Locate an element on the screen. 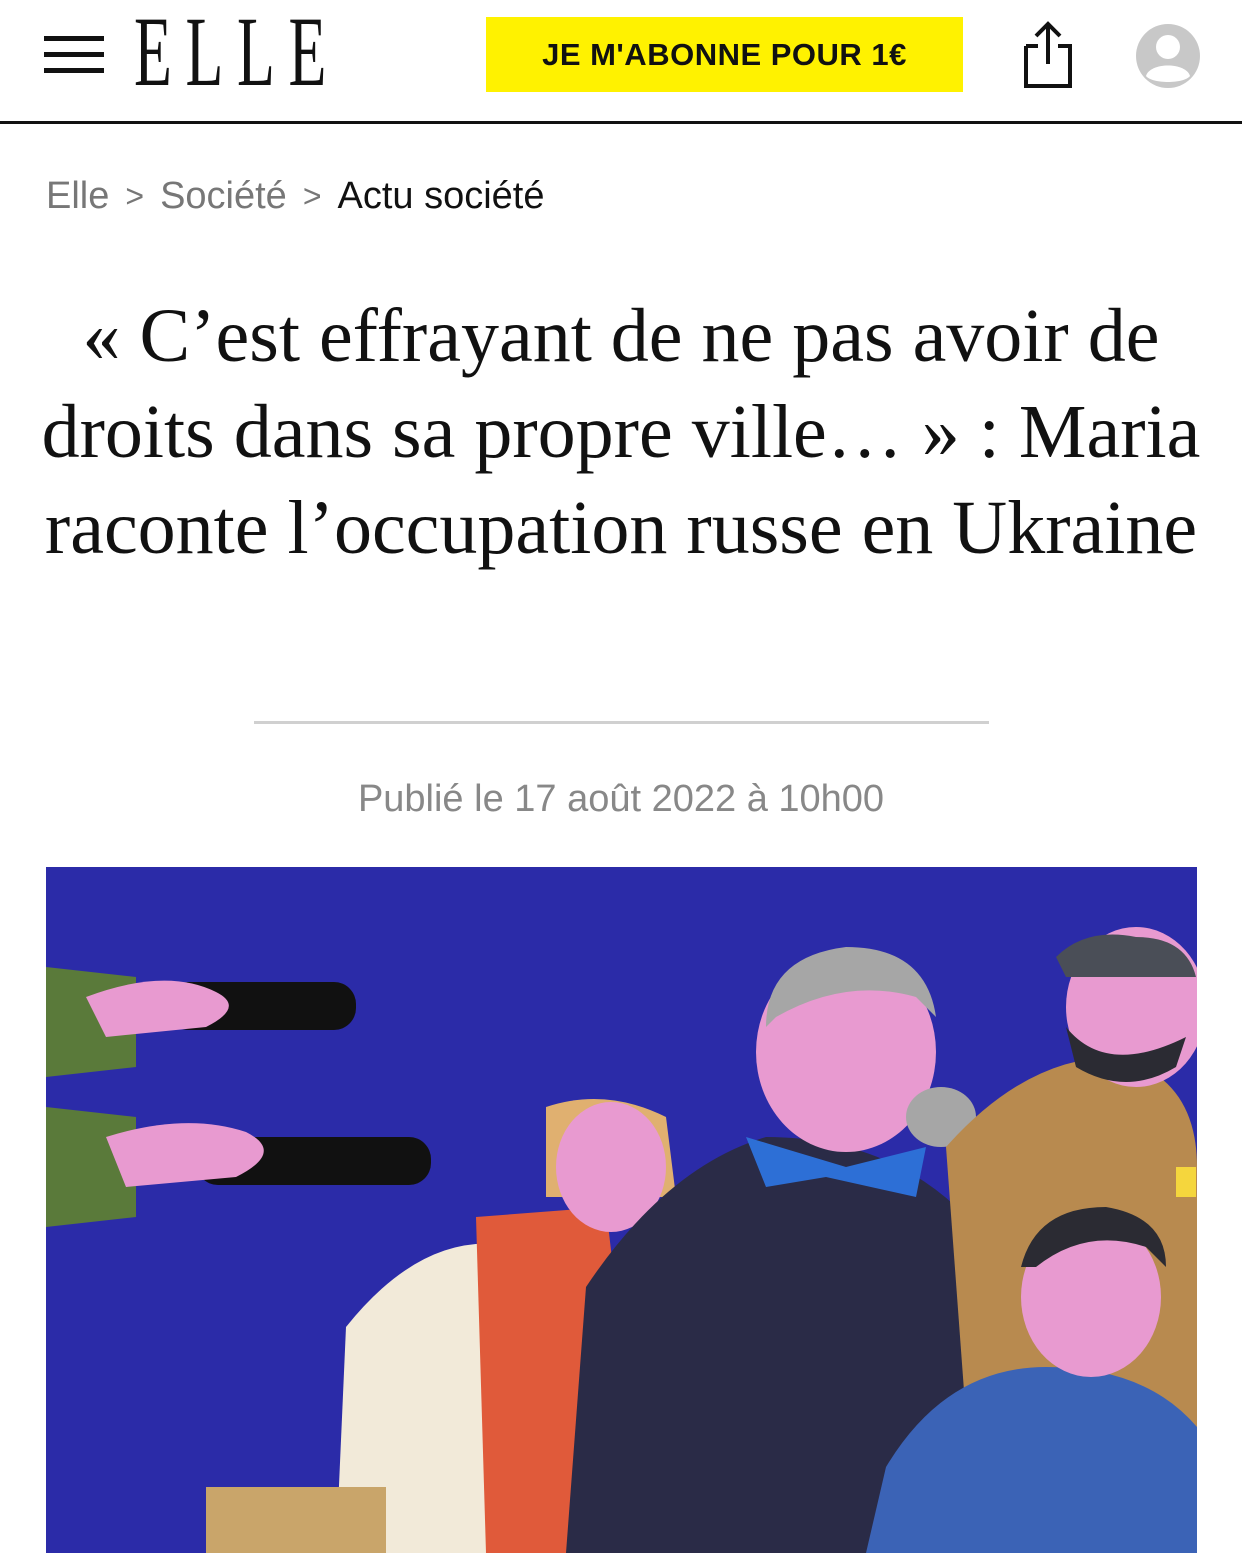  publication-date: Publié le 17 août 2022 à 10h00 is located at coordinates (621, 799).